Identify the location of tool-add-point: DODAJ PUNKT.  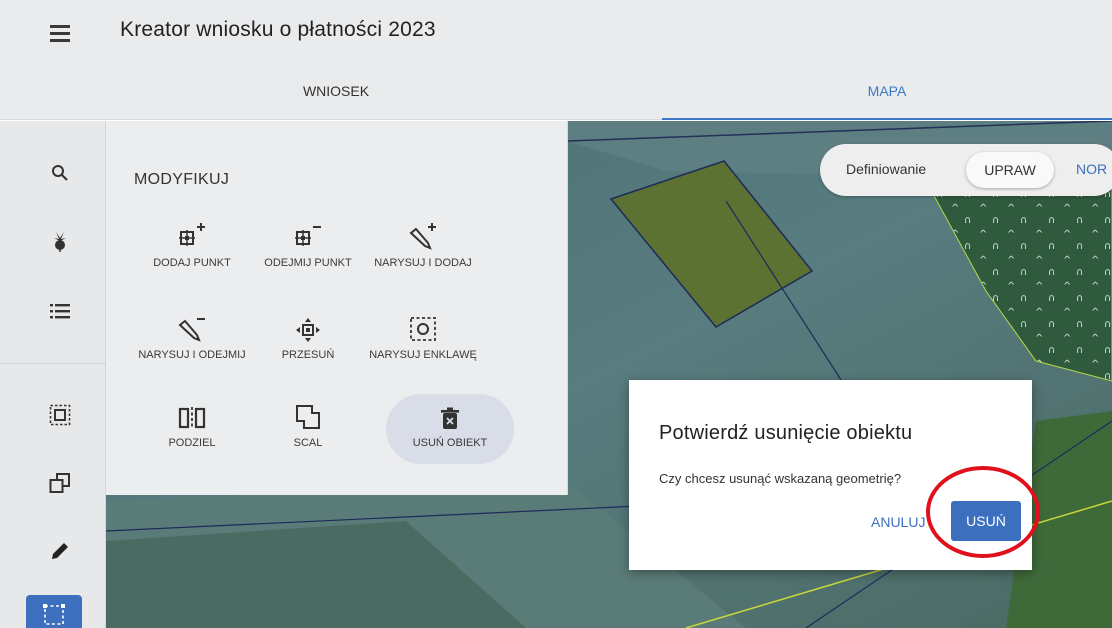
(192, 243).